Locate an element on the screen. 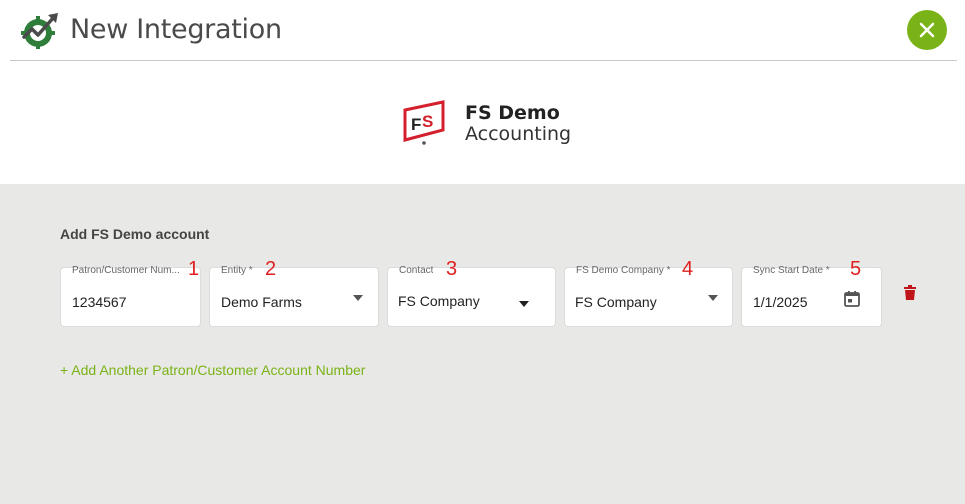 Image resolution: width=965 pixels, height=504 pixels. fs-logo-icon: F S is located at coordinates (426, 123).